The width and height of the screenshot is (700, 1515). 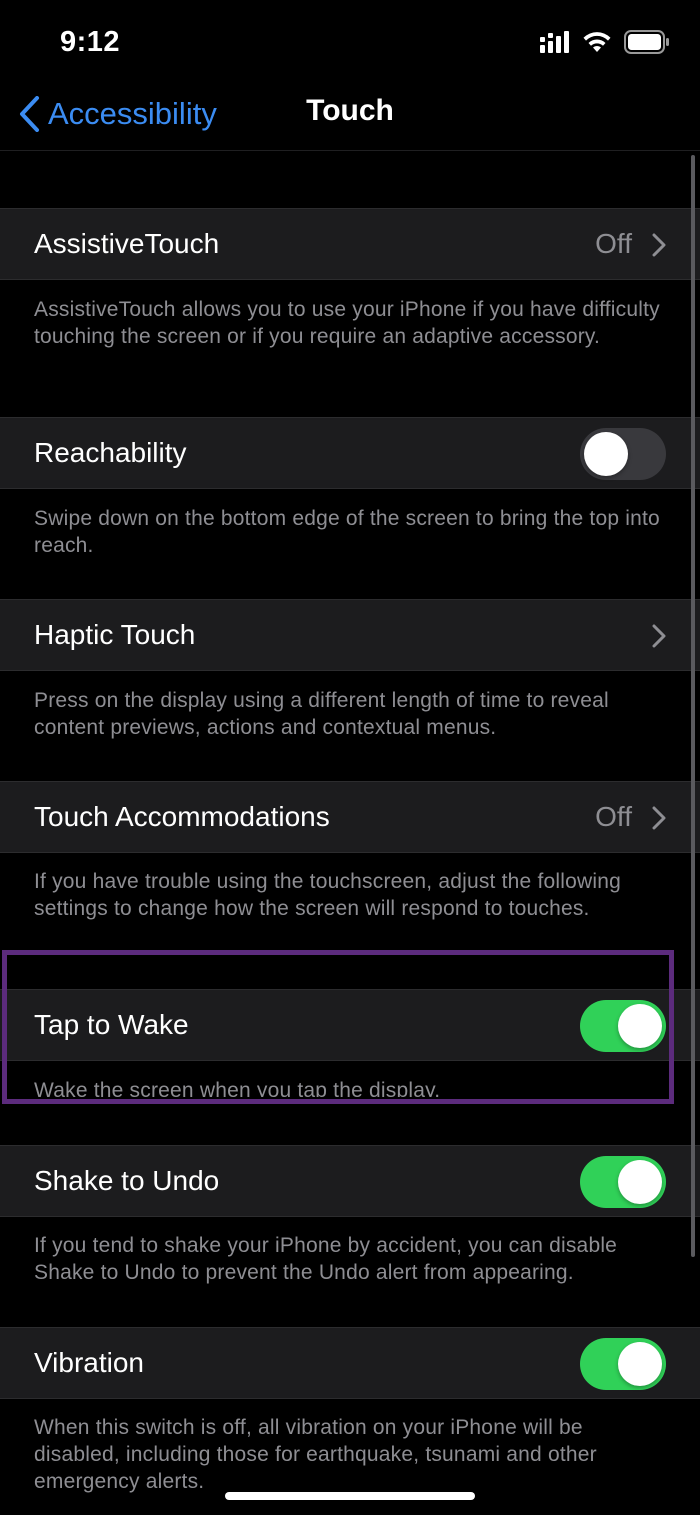 I want to click on row-label: Haptic Touch, so click(x=115, y=634).